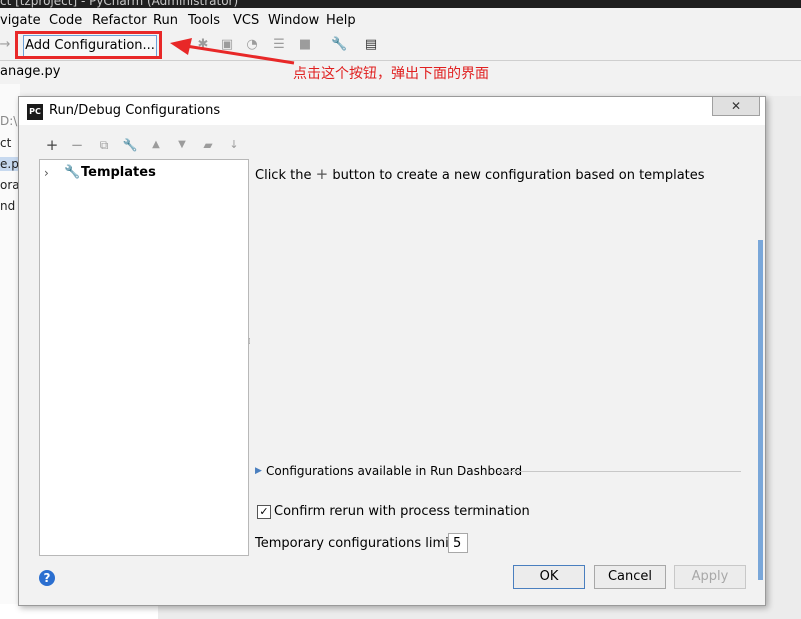 The image size is (801, 619). Describe the element at coordinates (204, 20) in the screenshot. I see `menu-tools: Tools` at that location.